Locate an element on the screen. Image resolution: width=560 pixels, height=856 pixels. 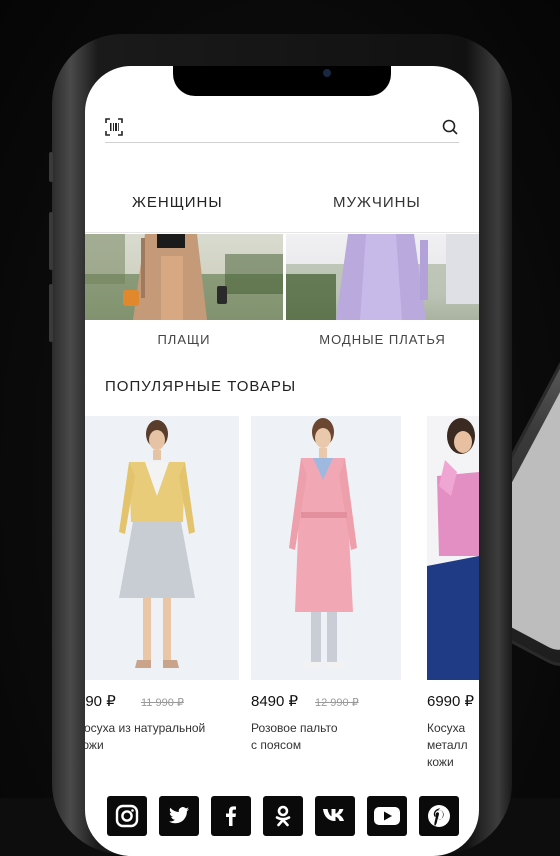
category-image-raincoats is located at coordinates (184, 277).